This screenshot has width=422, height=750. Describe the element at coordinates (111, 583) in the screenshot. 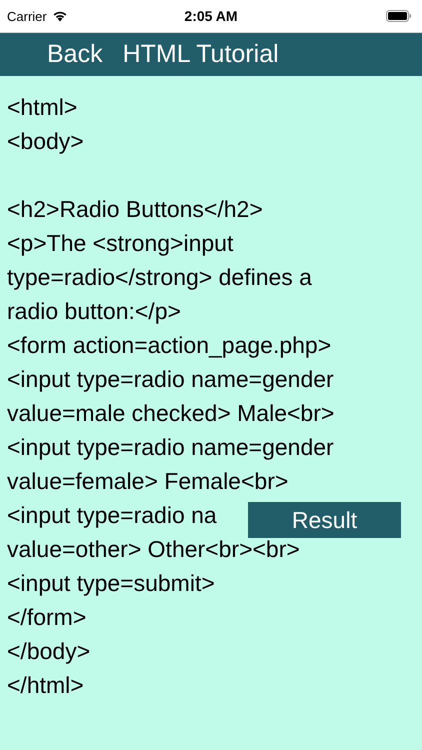

I see `code-line: <input type=submit>` at that location.